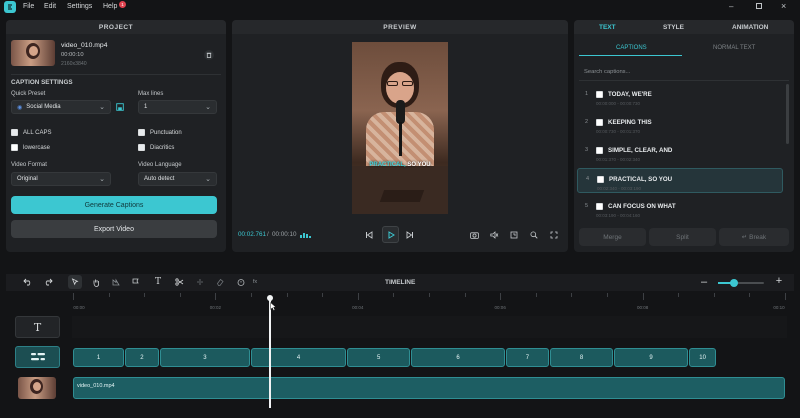 The height and width of the screenshot is (418, 800). What do you see at coordinates (141, 357) in the screenshot?
I see `caption-clip-2: 2` at bounding box center [141, 357].